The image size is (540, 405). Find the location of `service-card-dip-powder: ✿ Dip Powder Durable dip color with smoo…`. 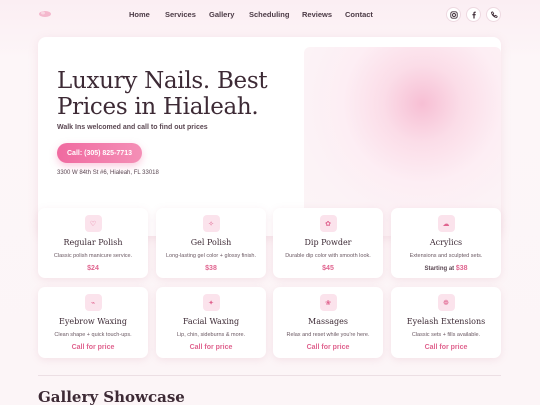

service-card-dip-powder: ✿ Dip Powder Durable dip color with smoo… is located at coordinates (328, 243).